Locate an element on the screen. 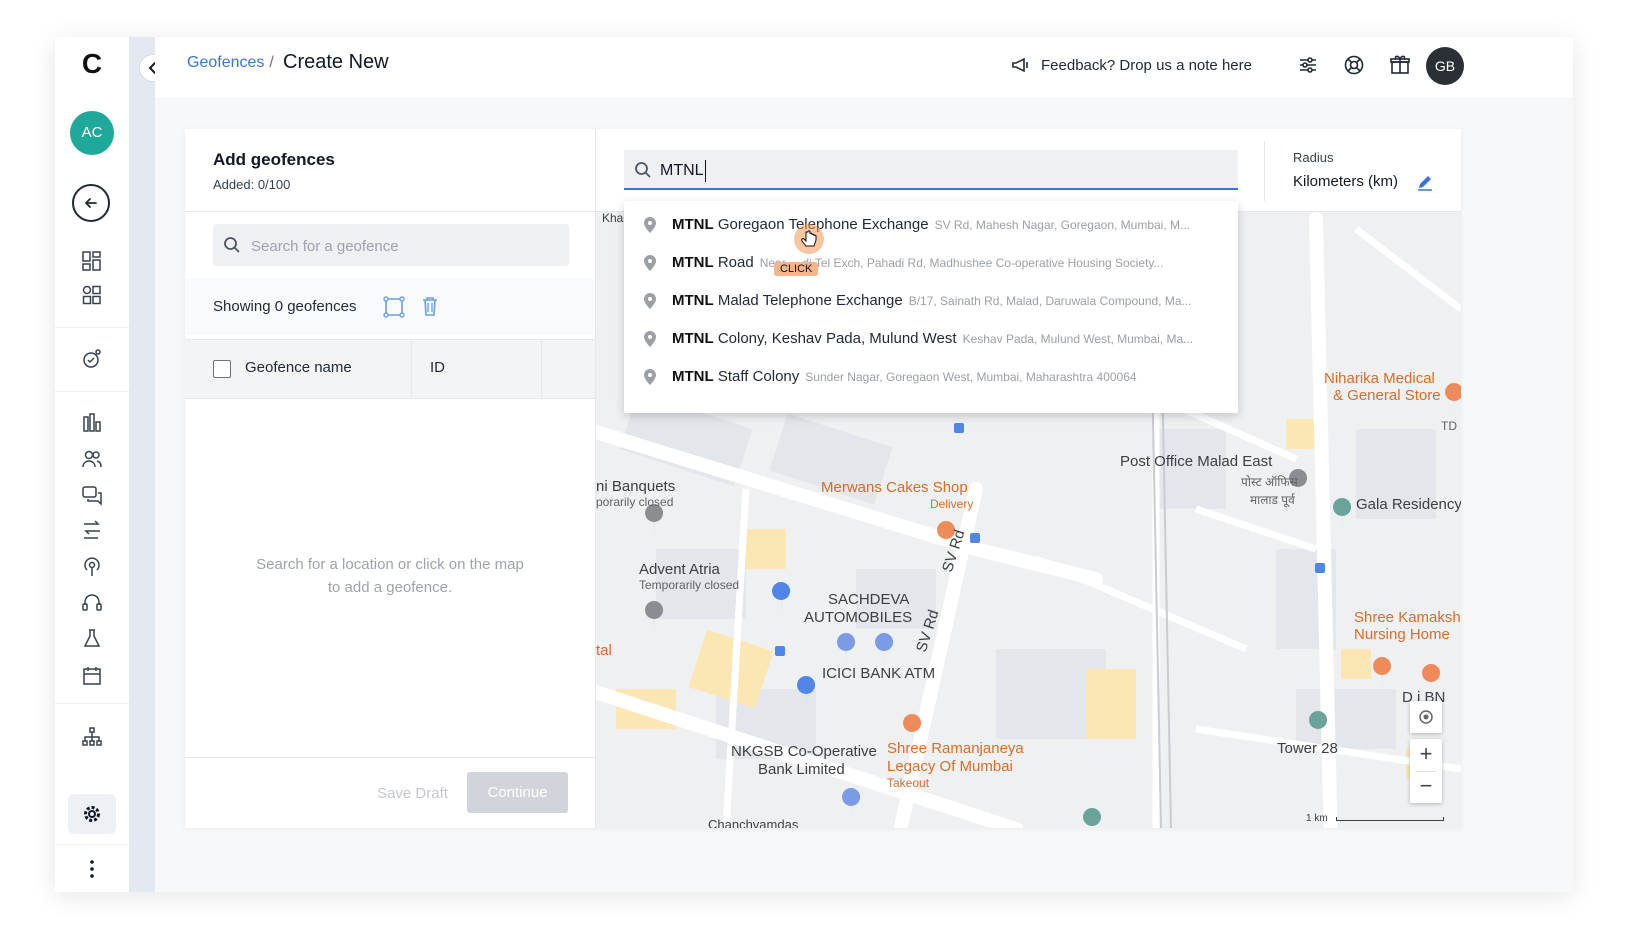  map-label-merwans-sub: Delivery is located at coordinates (952, 504).